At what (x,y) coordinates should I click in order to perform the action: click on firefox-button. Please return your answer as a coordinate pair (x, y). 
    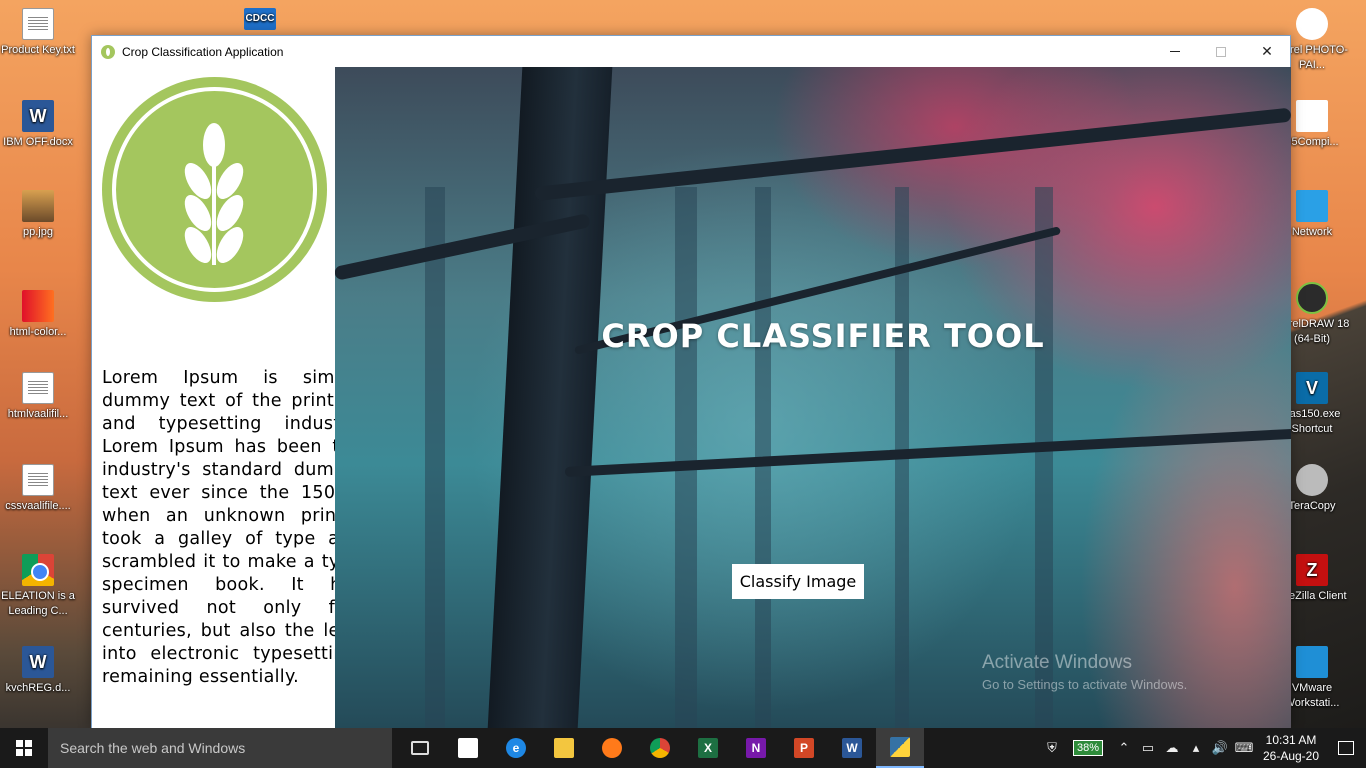
    Looking at the image, I should click on (612, 748).